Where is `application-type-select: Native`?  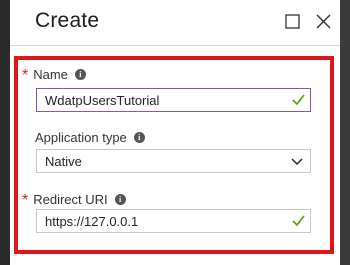 application-type-select: Native is located at coordinates (173, 161).